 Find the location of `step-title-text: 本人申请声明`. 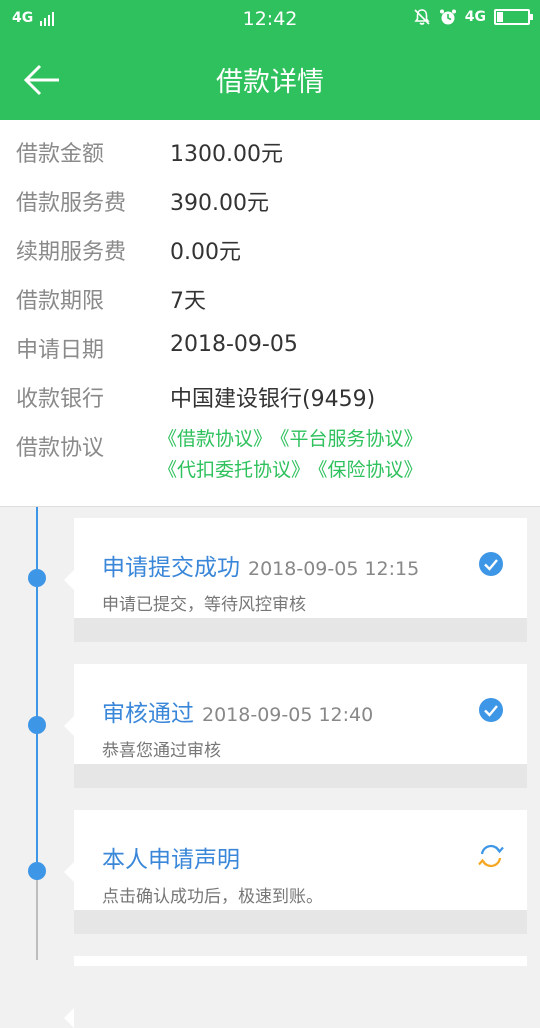

step-title-text: 本人申请声明 is located at coordinates (171, 860).